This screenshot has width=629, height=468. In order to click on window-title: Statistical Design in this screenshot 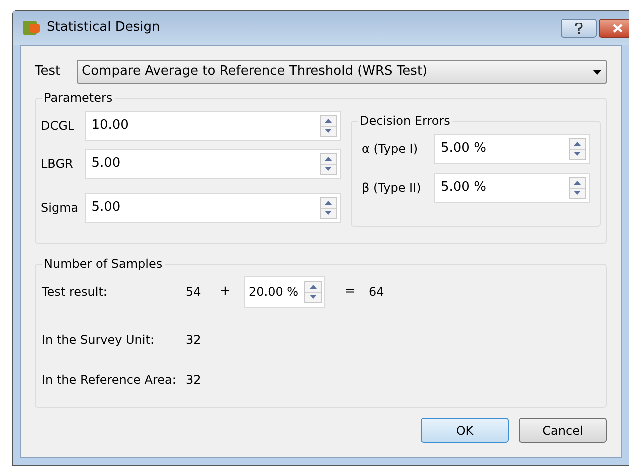, I will do `click(103, 28)`.